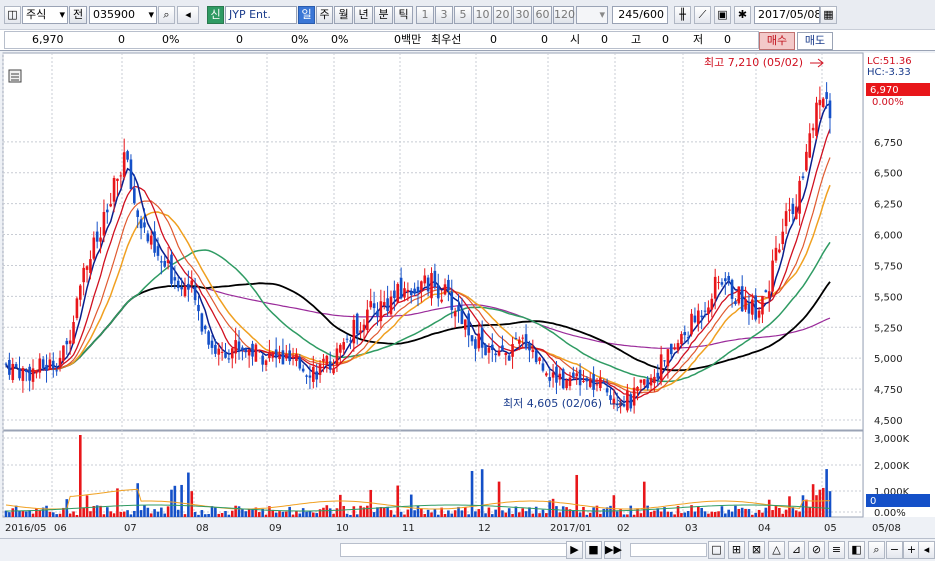 The height and width of the screenshot is (561, 935). I want to click on tool-icon: ⊿, so click(796, 550).